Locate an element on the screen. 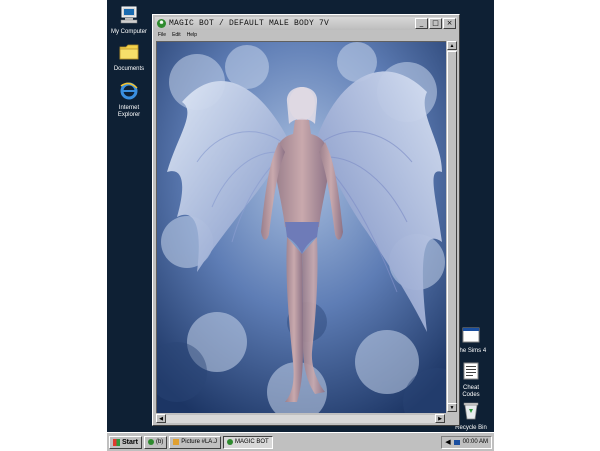  menu-edit: Edit is located at coordinates (176, 35).